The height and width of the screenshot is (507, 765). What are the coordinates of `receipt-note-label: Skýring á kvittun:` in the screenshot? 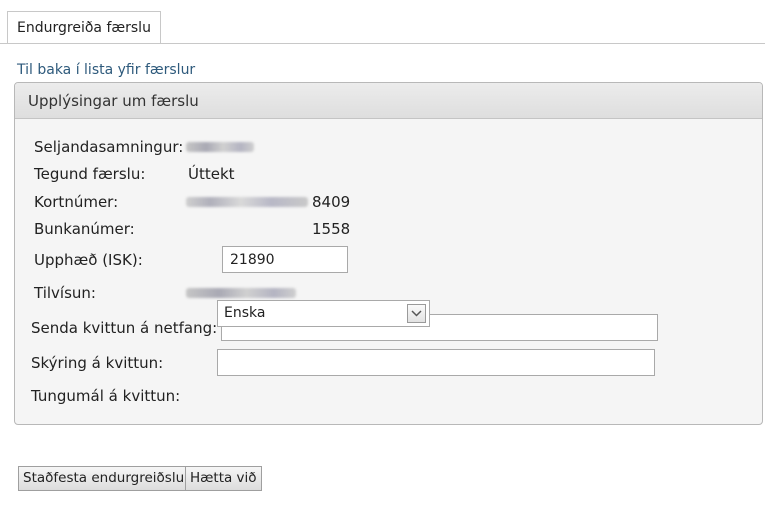 It's located at (97, 363).